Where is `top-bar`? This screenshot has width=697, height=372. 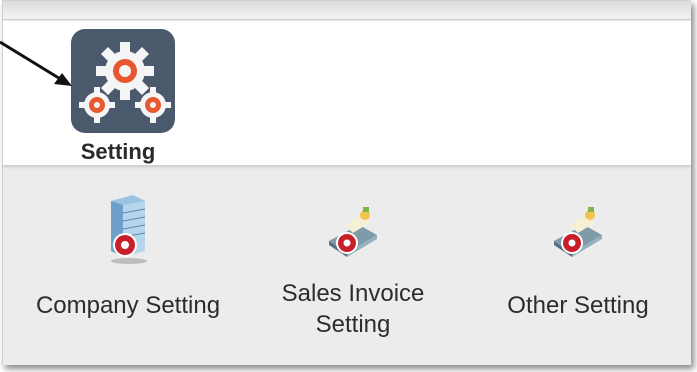 top-bar is located at coordinates (347, 10).